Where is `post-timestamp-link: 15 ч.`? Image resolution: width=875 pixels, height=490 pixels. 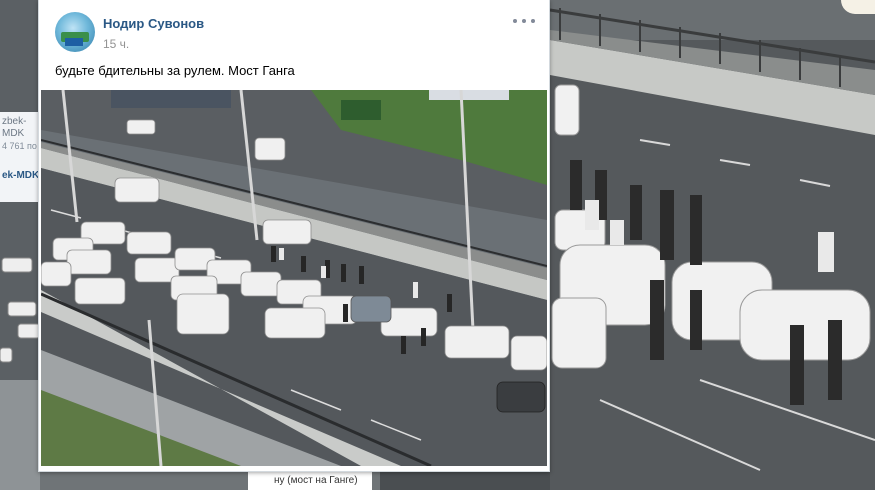 post-timestamp-link: 15 ч. is located at coordinates (116, 44).